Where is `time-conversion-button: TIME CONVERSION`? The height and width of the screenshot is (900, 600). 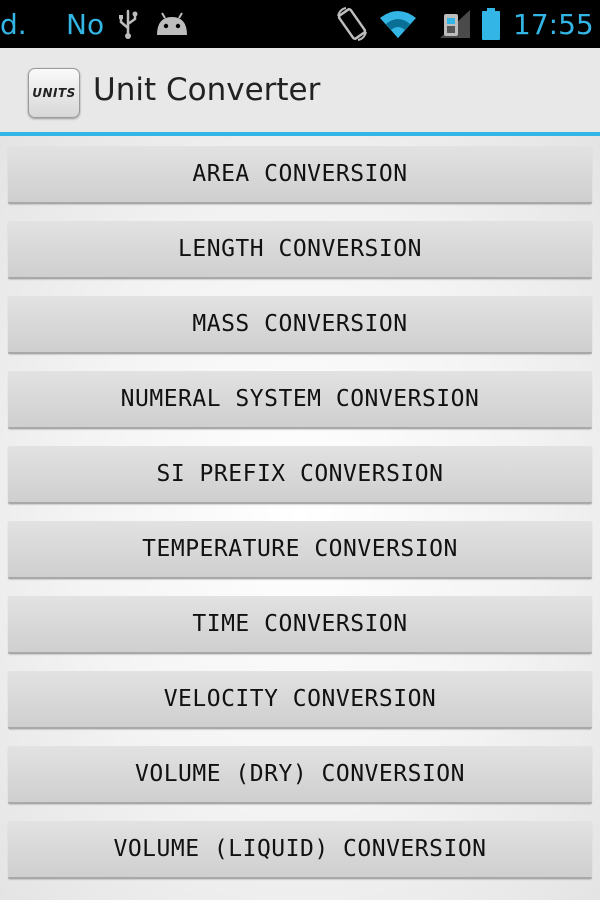
time-conversion-button: TIME CONVERSION is located at coordinates (300, 625).